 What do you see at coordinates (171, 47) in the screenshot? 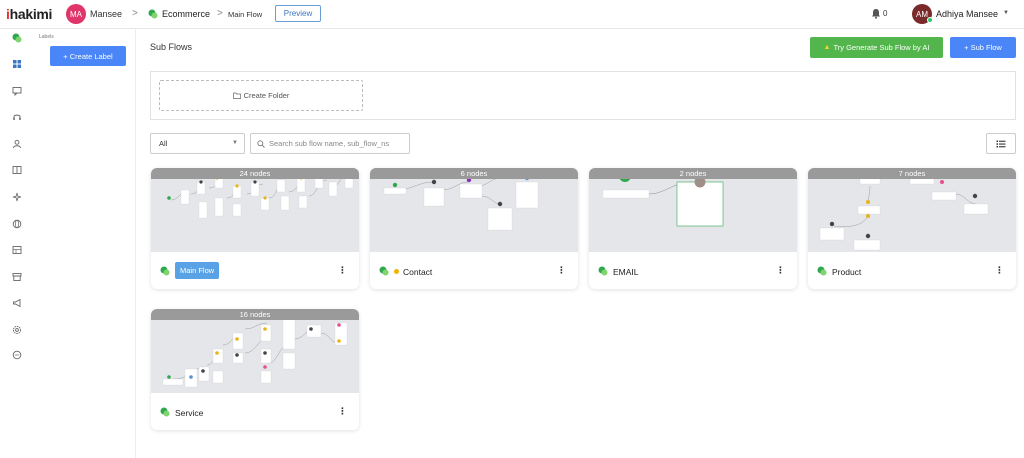
I see `page-title: Sub Flows` at bounding box center [171, 47].